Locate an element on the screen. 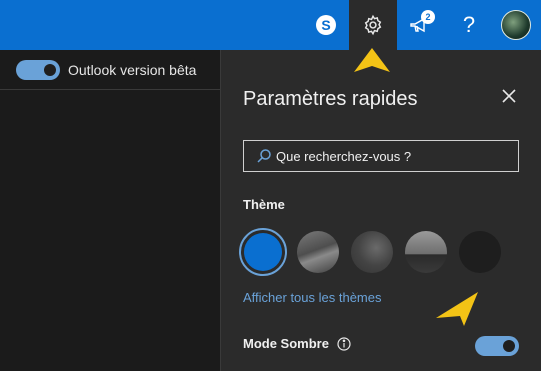 This screenshot has width=541, height=371. gear-icon is located at coordinates (373, 25).